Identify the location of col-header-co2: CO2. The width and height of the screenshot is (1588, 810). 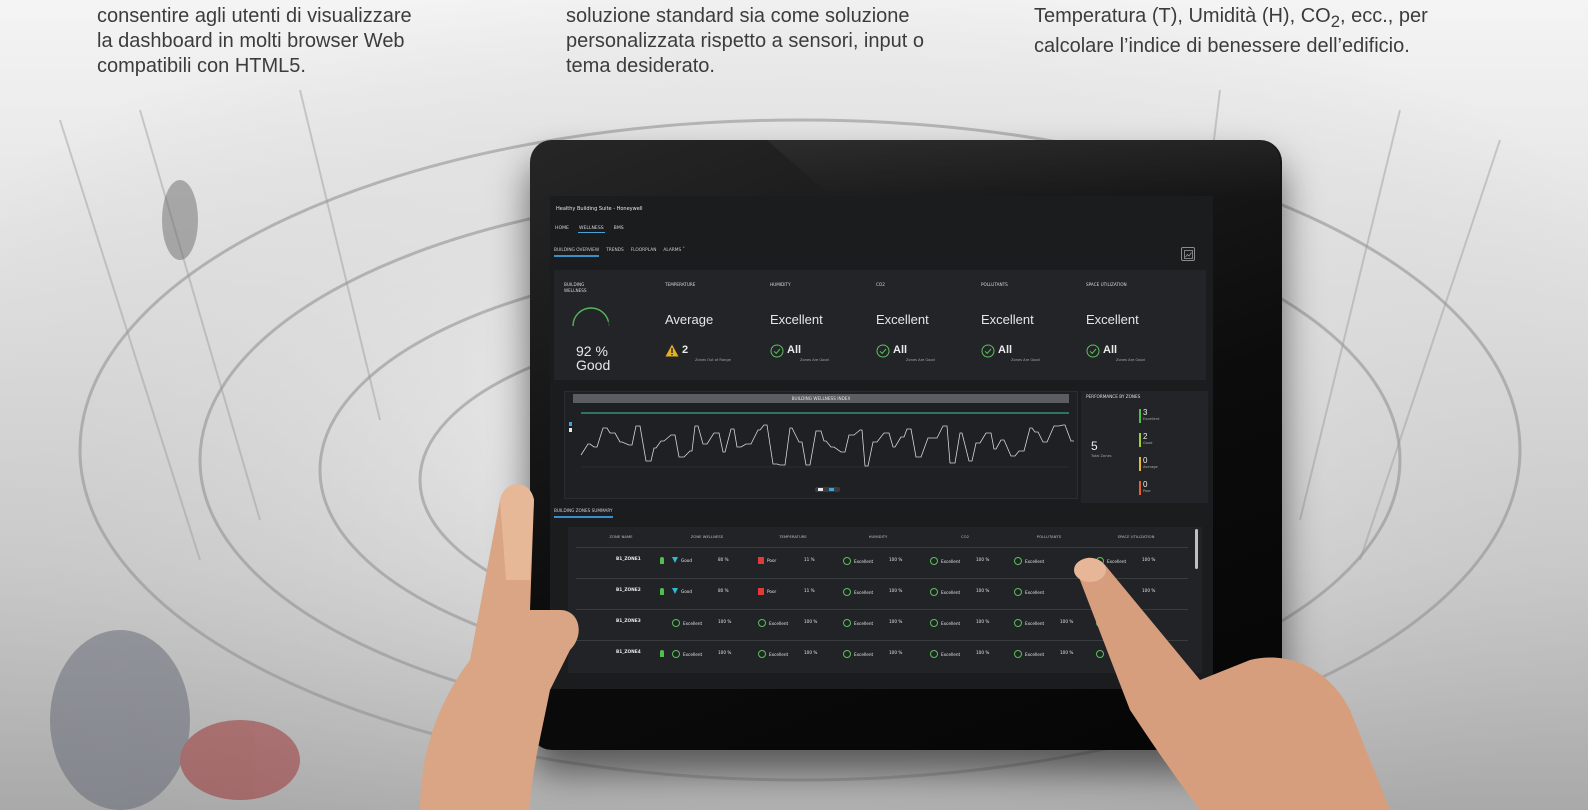
(965, 536).